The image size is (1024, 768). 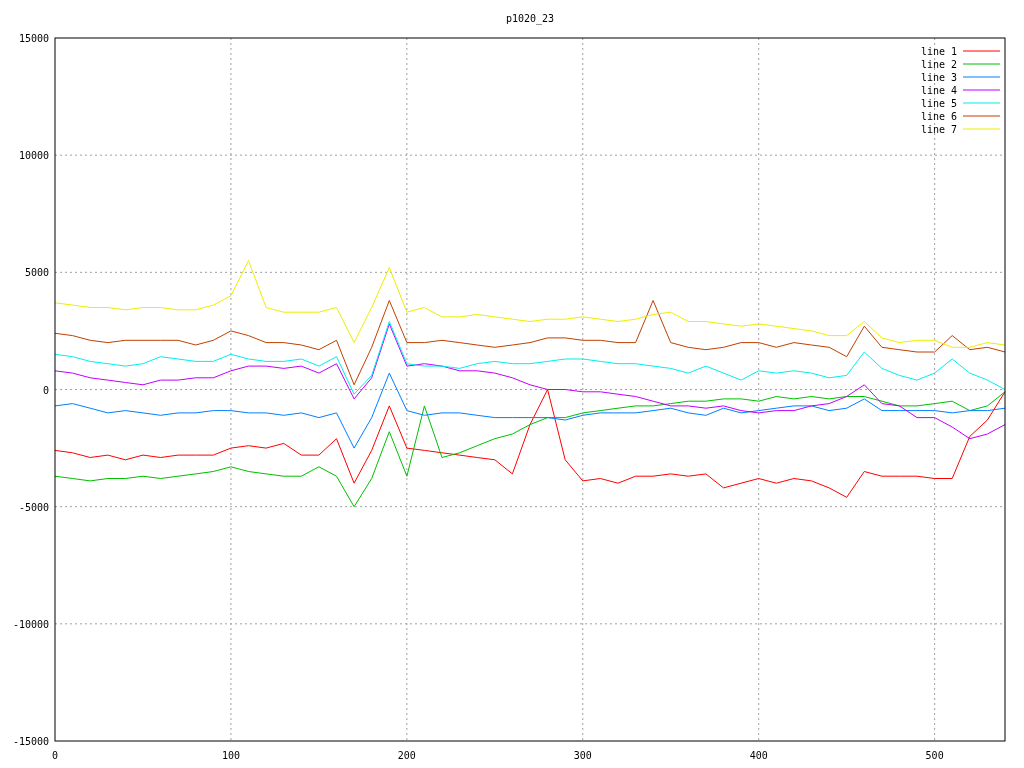 I want to click on legend-label: line 3, so click(x=938, y=77).